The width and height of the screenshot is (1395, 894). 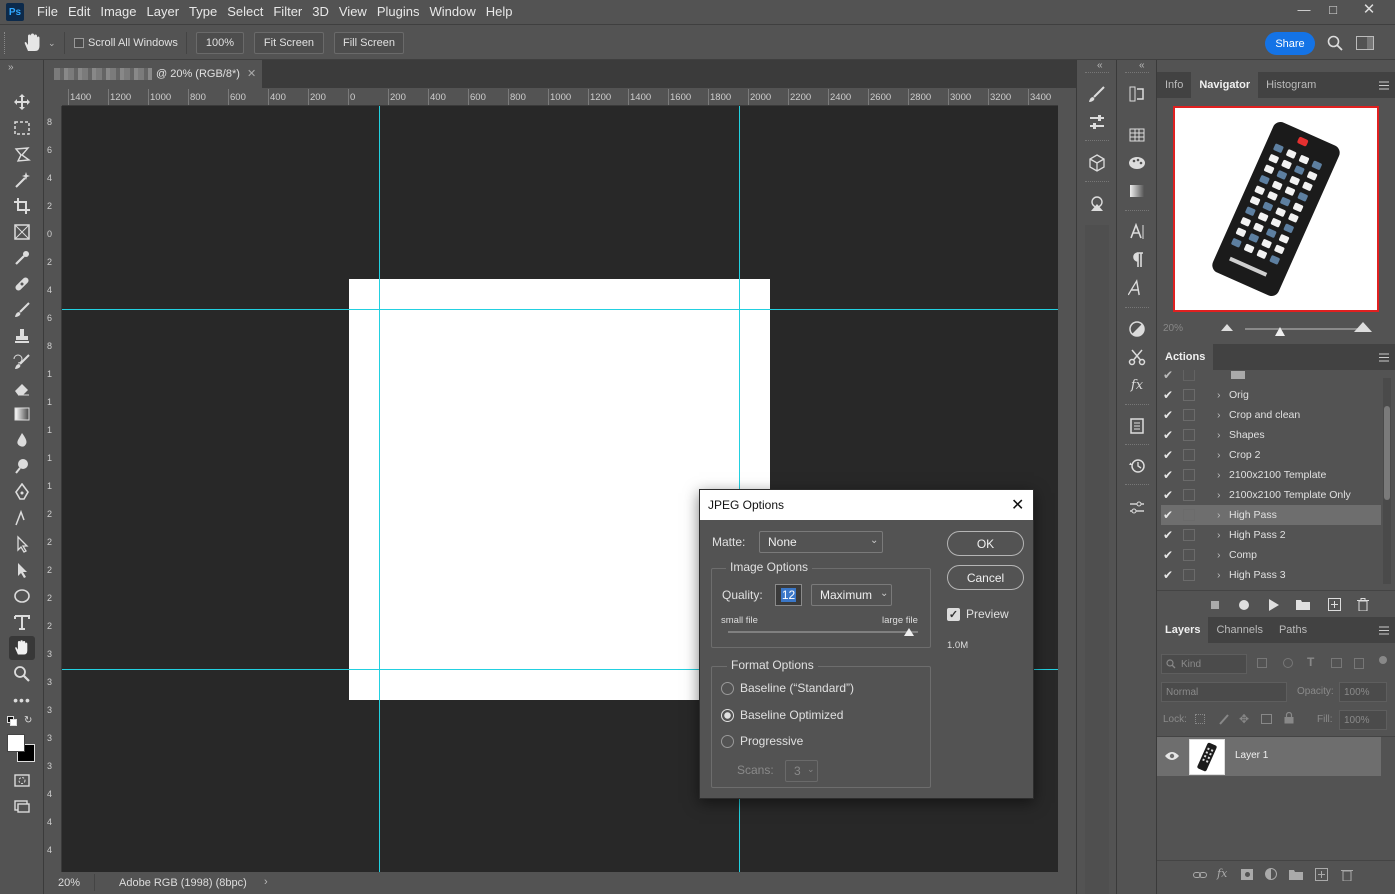 What do you see at coordinates (22, 622) in the screenshot?
I see `type-tool-icon` at bounding box center [22, 622].